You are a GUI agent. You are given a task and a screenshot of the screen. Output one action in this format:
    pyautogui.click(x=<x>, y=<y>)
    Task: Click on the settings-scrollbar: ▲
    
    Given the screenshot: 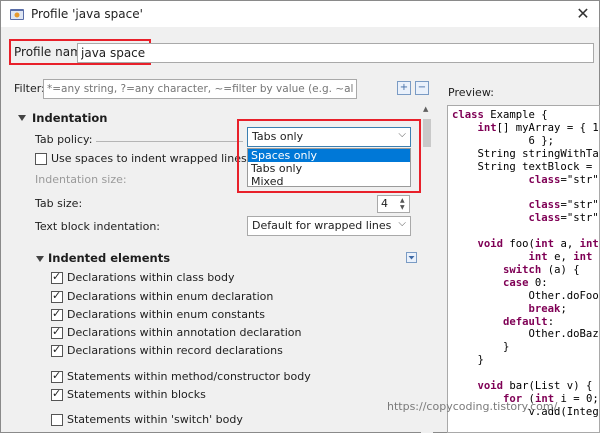 What is the action you would take?
    pyautogui.click(x=427, y=267)
    